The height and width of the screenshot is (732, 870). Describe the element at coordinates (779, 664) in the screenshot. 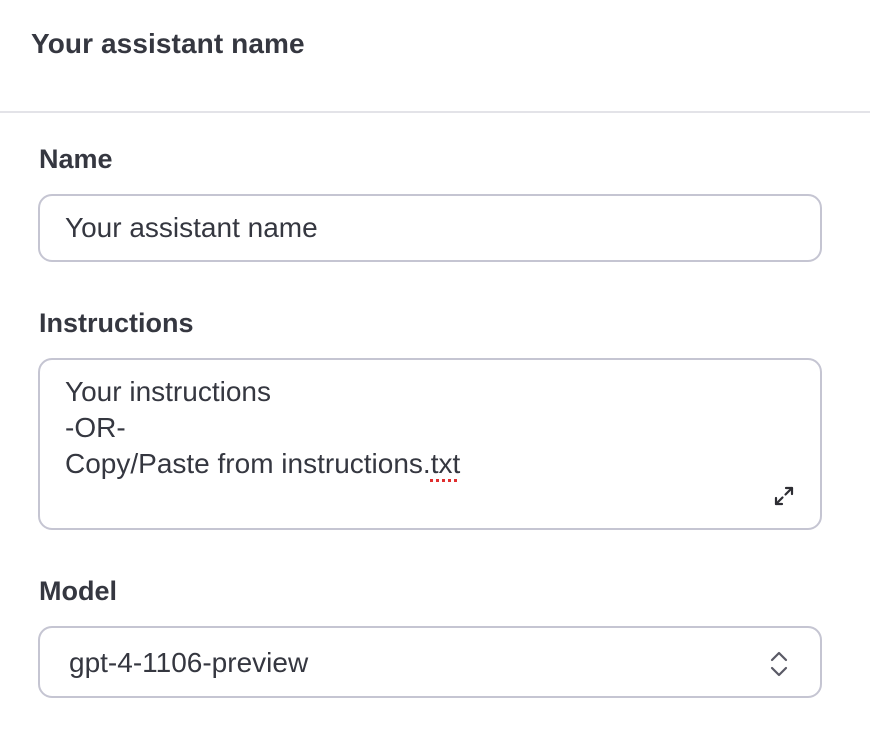

I see `chevron-up-down-icon` at that location.